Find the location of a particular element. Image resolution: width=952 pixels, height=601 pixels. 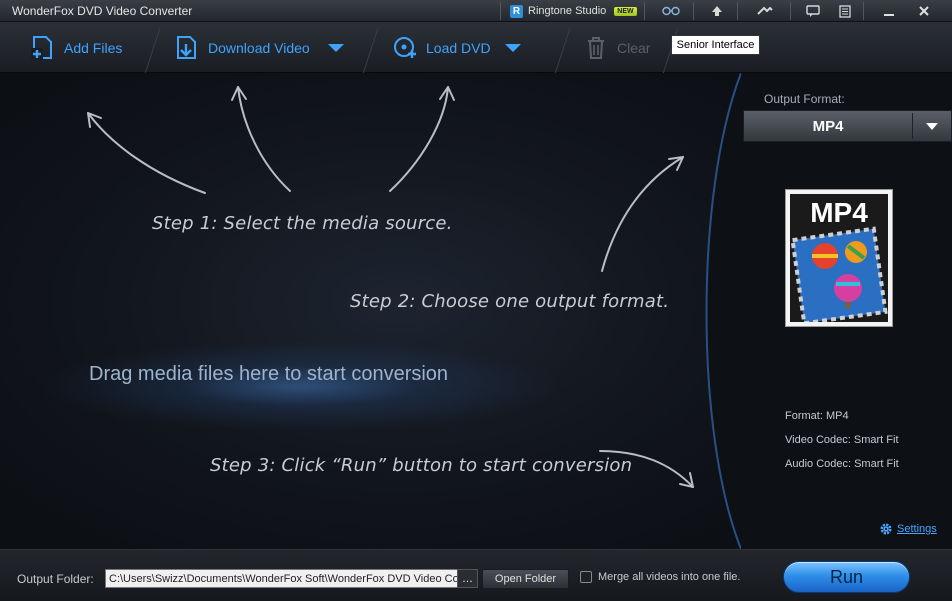

output-format-select: MP4 is located at coordinates (847, 126).